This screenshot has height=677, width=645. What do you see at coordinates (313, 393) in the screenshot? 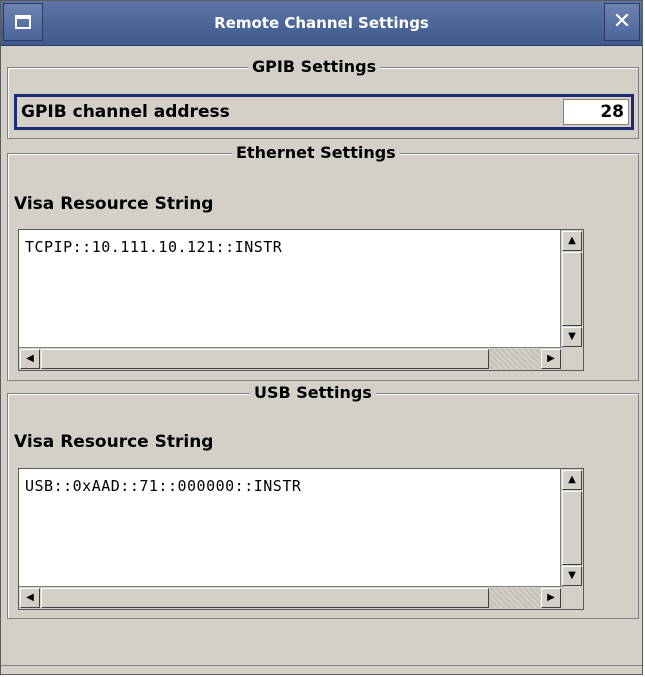
I see `usb-settings-legend: USB Settings` at bounding box center [313, 393].